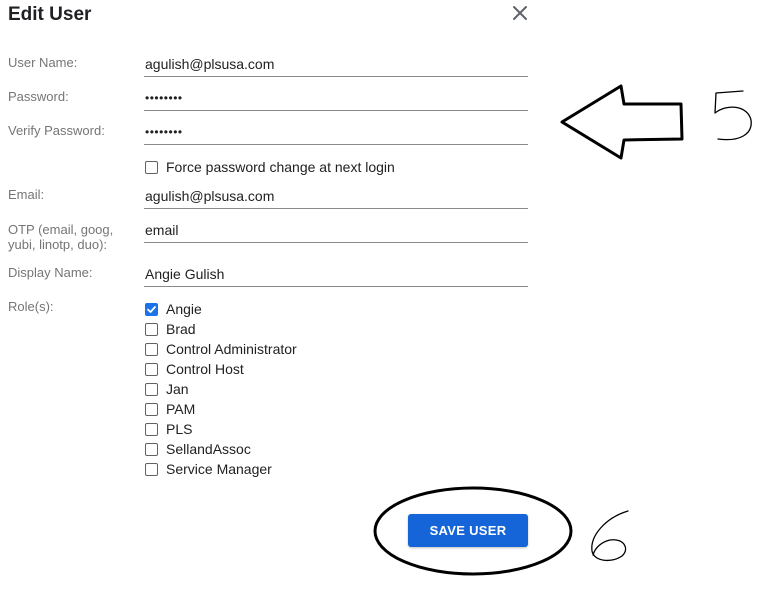 This screenshot has height=589, width=764. Describe the element at coordinates (56, 130) in the screenshot. I see `verify-password-label: Verify Password:` at that location.